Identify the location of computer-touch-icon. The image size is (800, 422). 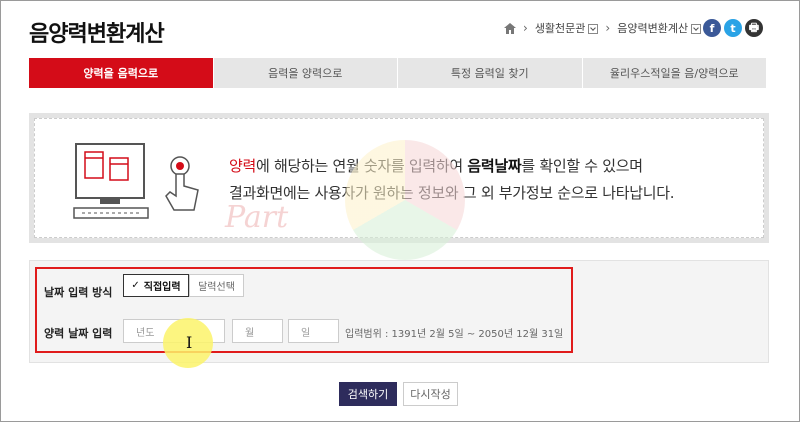
(136, 181).